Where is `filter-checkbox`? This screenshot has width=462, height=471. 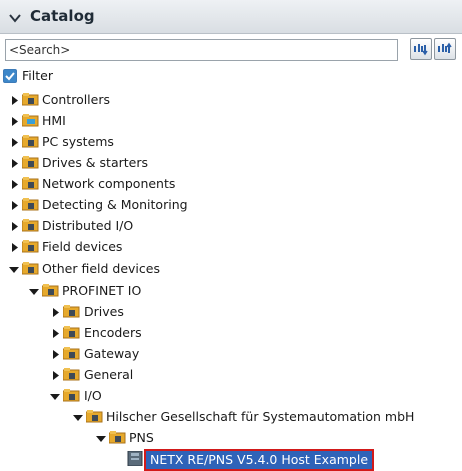
filter-checkbox is located at coordinates (10, 76).